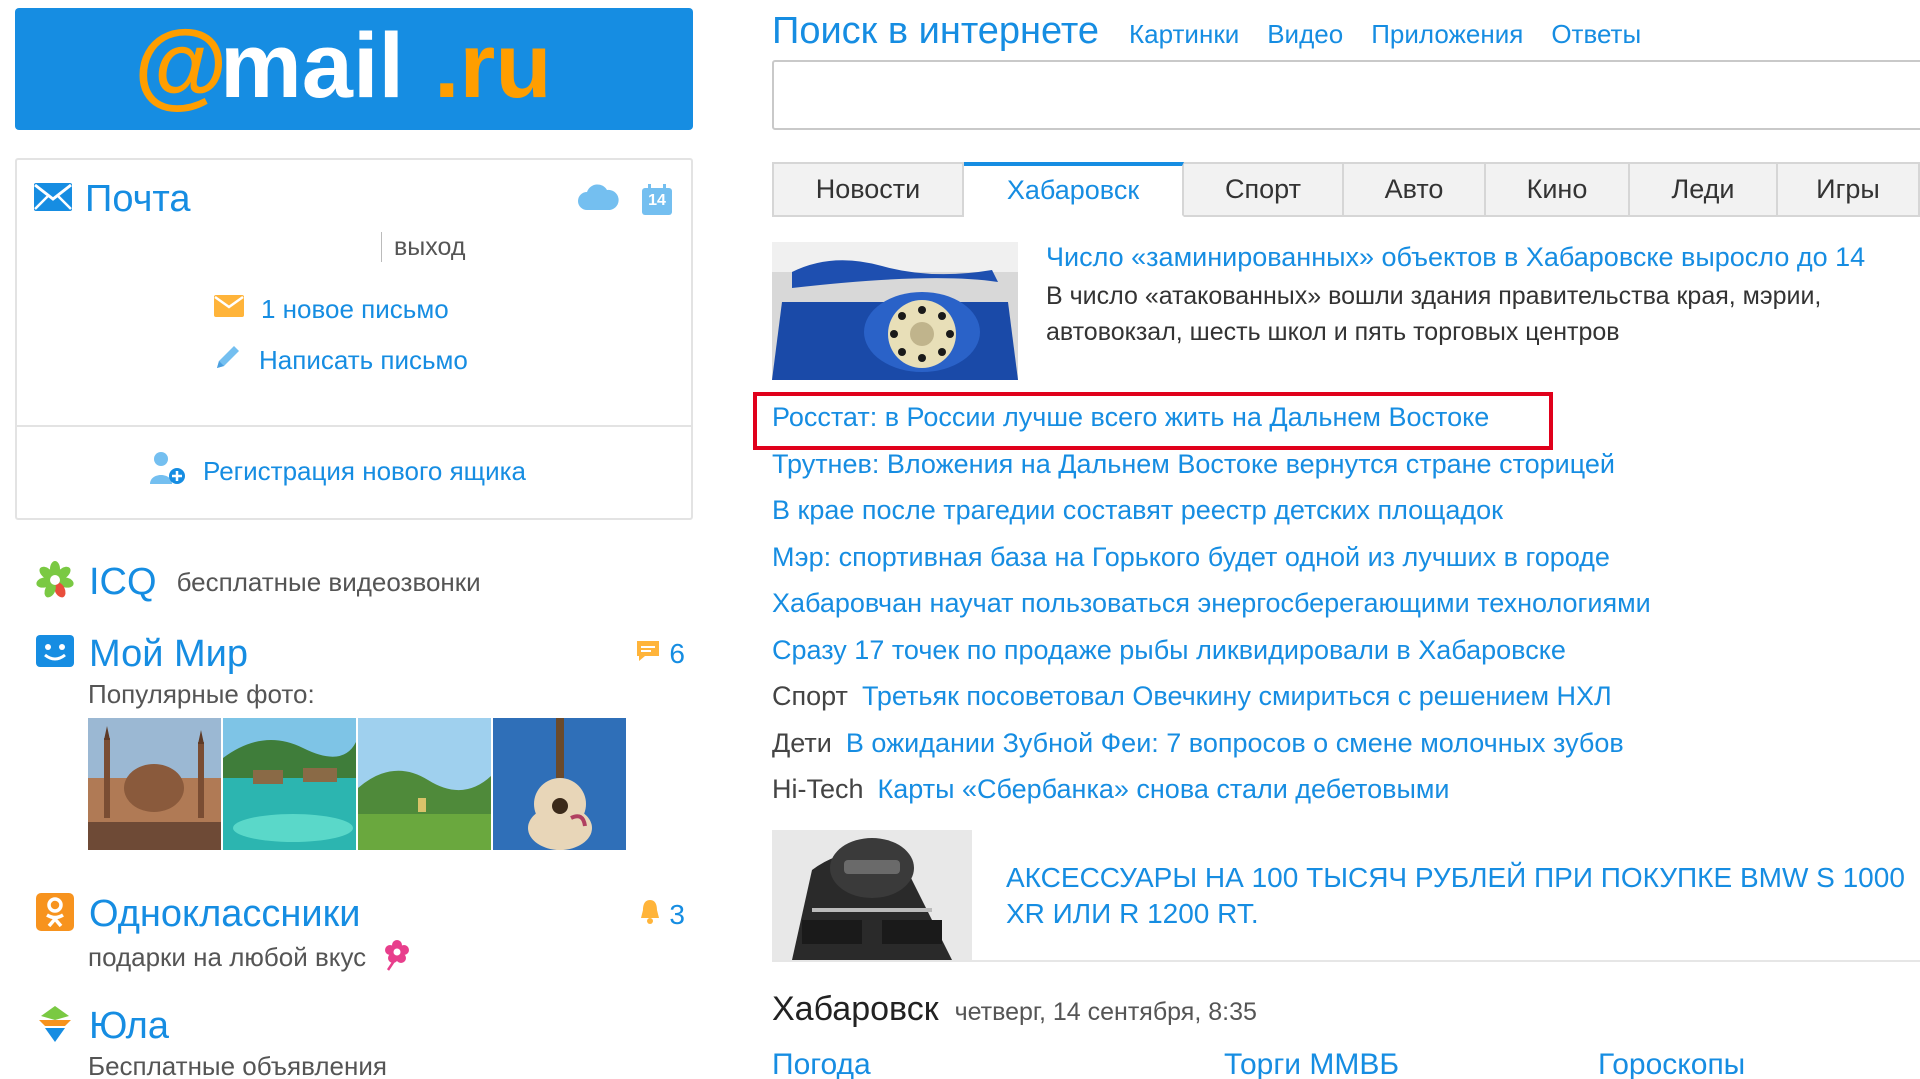  What do you see at coordinates (363, 360) in the screenshot?
I see `compose-link: Написать письмо` at bounding box center [363, 360].